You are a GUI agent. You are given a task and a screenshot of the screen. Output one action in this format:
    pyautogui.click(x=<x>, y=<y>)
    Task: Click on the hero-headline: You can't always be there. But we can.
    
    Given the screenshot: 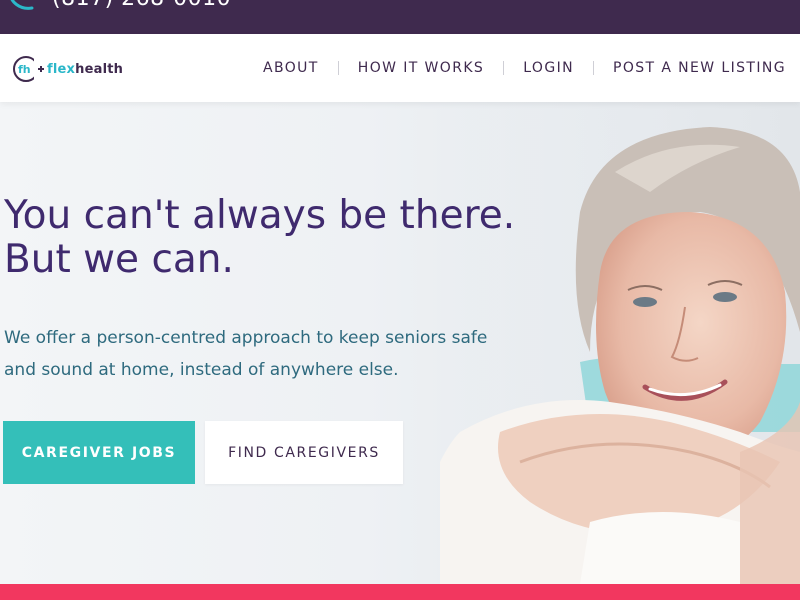 What is the action you would take?
    pyautogui.click(x=304, y=238)
    